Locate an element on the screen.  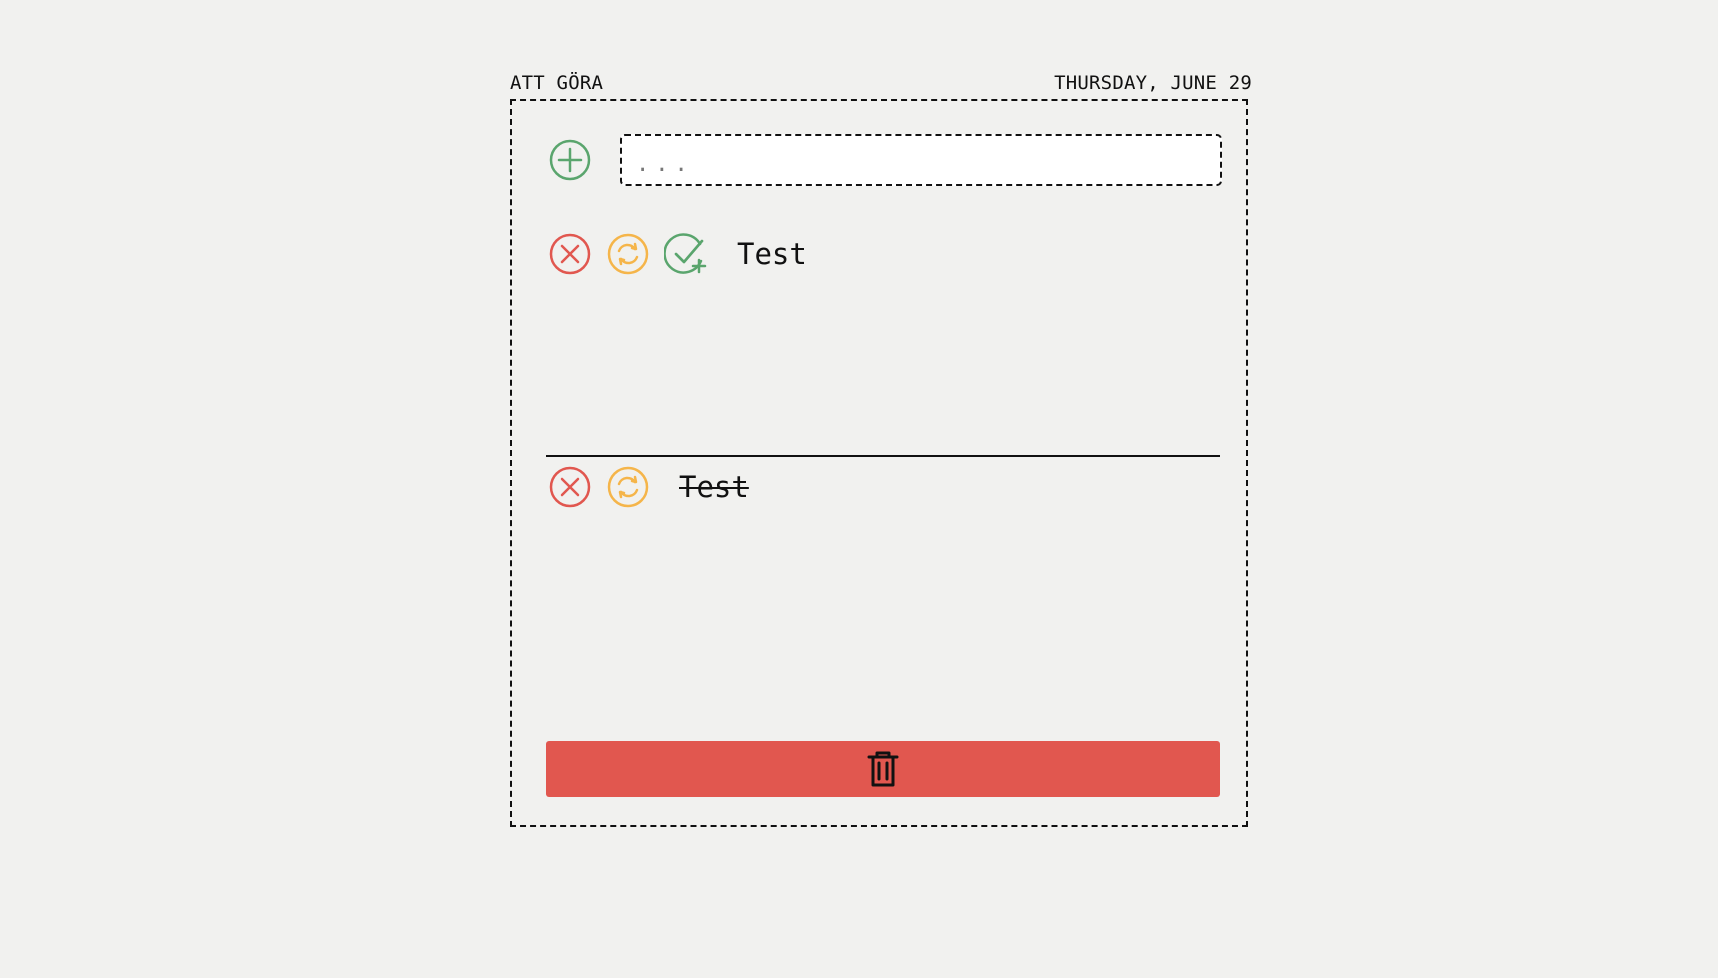
current-date: THURSDAY, JUNE 29 is located at coordinates (1153, 83).